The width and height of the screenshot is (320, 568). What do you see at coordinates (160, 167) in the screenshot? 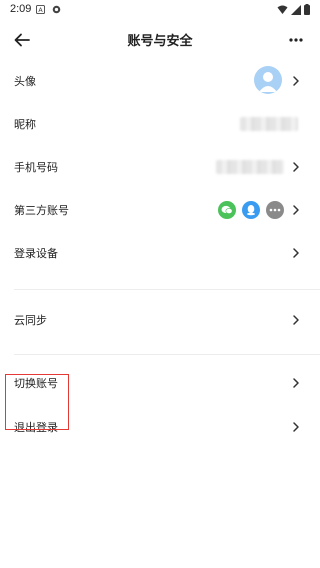
I see `row-phone: 手机号码` at bounding box center [160, 167].